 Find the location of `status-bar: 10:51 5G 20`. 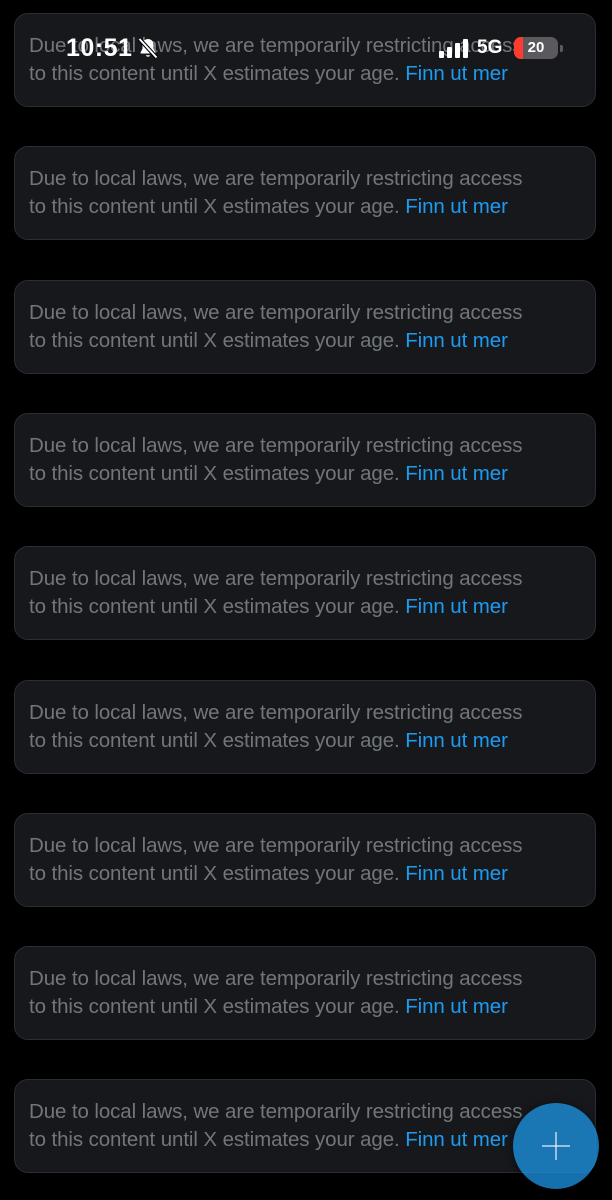

status-bar: 10:51 5G 20 is located at coordinates (306, 48).